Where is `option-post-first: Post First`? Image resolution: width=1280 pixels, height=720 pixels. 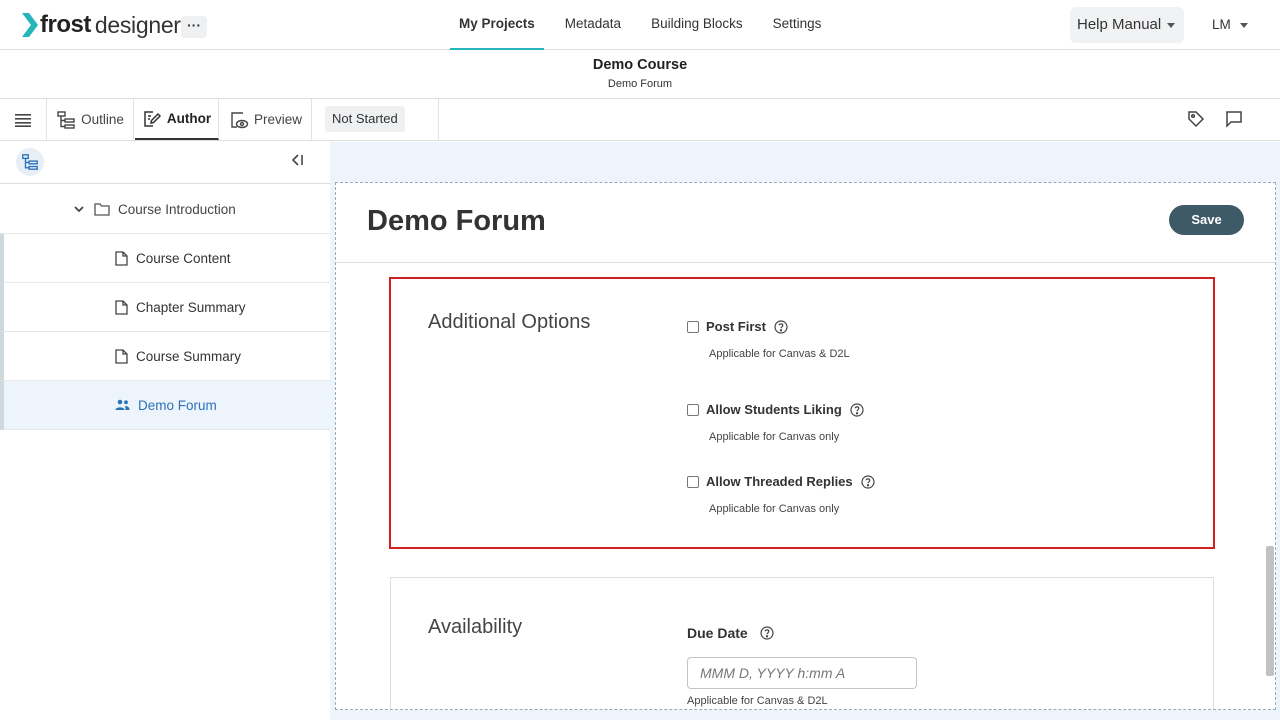
option-post-first: Post First is located at coordinates (737, 326).